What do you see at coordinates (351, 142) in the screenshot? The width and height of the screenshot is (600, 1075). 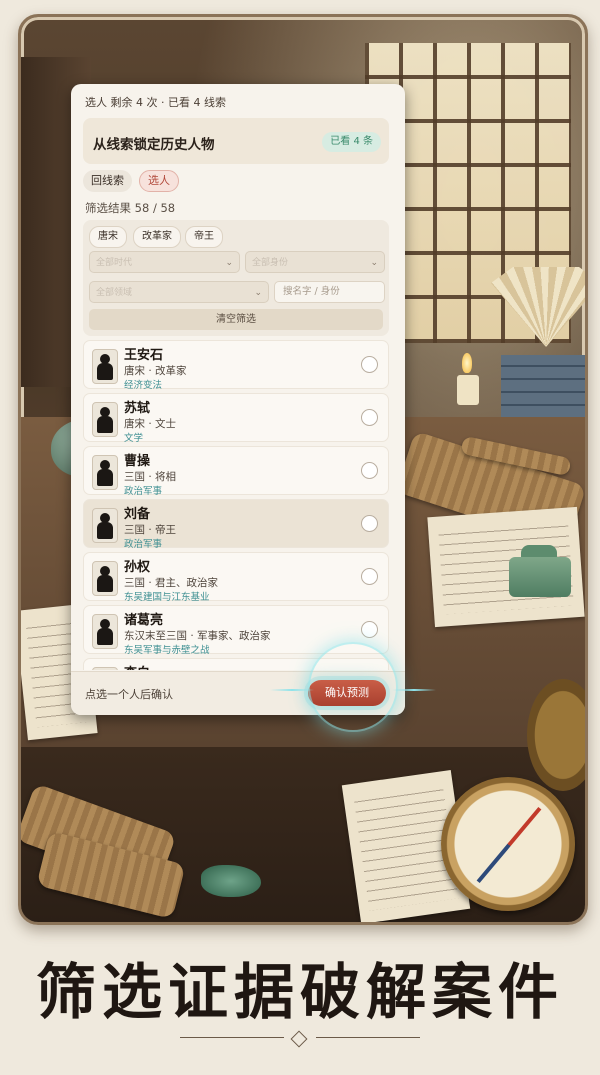 I see `seen-clues-badge: 已看 4 条` at bounding box center [351, 142].